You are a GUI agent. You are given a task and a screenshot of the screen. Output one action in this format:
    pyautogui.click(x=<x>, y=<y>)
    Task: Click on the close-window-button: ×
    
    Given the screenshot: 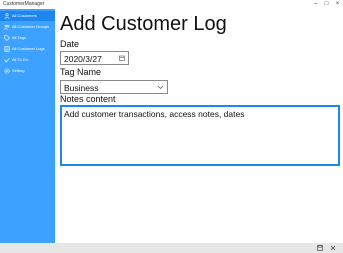 What is the action you would take?
    pyautogui.click(x=337, y=4)
    